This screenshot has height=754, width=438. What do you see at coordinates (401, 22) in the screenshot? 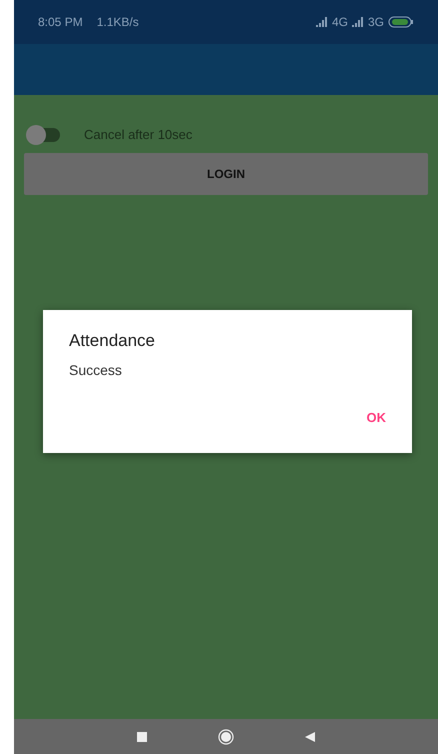
I see `battery-icon` at bounding box center [401, 22].